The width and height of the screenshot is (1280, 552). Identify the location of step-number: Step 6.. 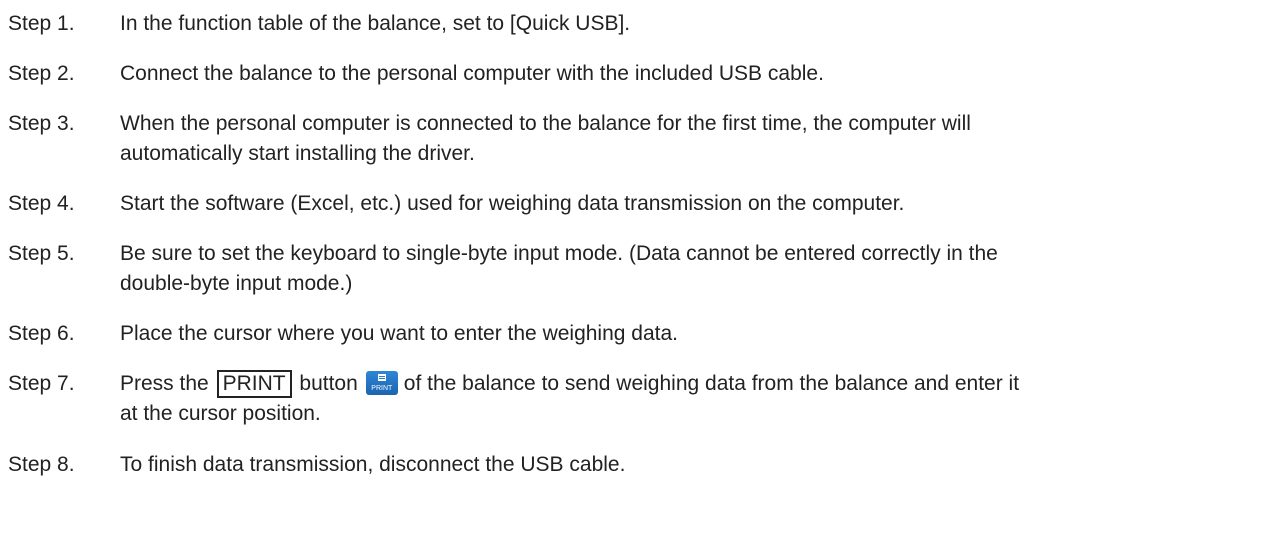
(41, 333).